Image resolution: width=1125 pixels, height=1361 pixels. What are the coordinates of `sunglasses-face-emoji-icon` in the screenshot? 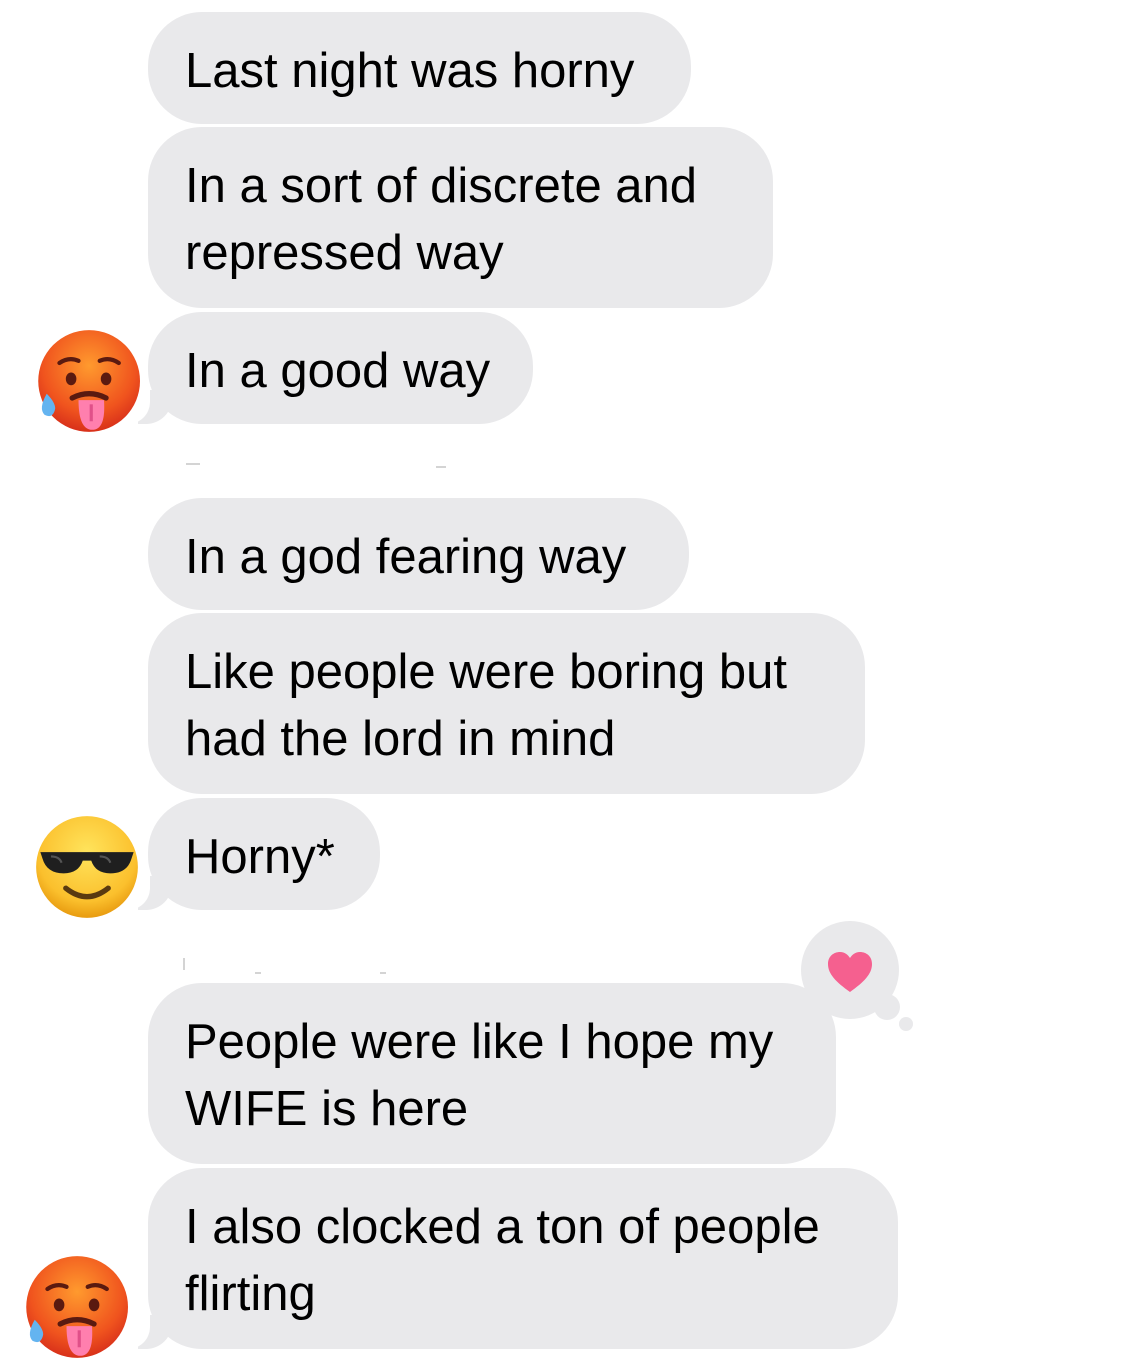 It's located at (87, 867).